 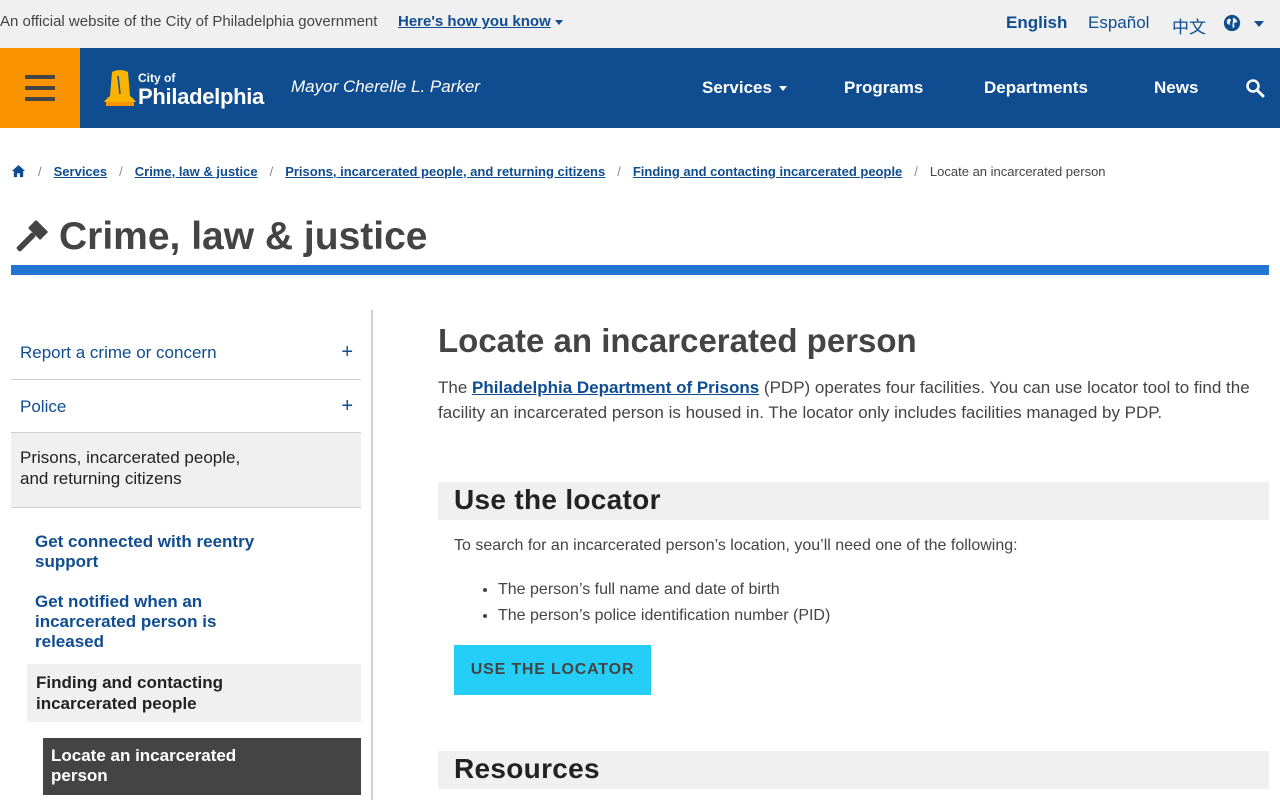 What do you see at coordinates (677, 340) in the screenshot?
I see `page-title: Locate an incarcerated person` at bounding box center [677, 340].